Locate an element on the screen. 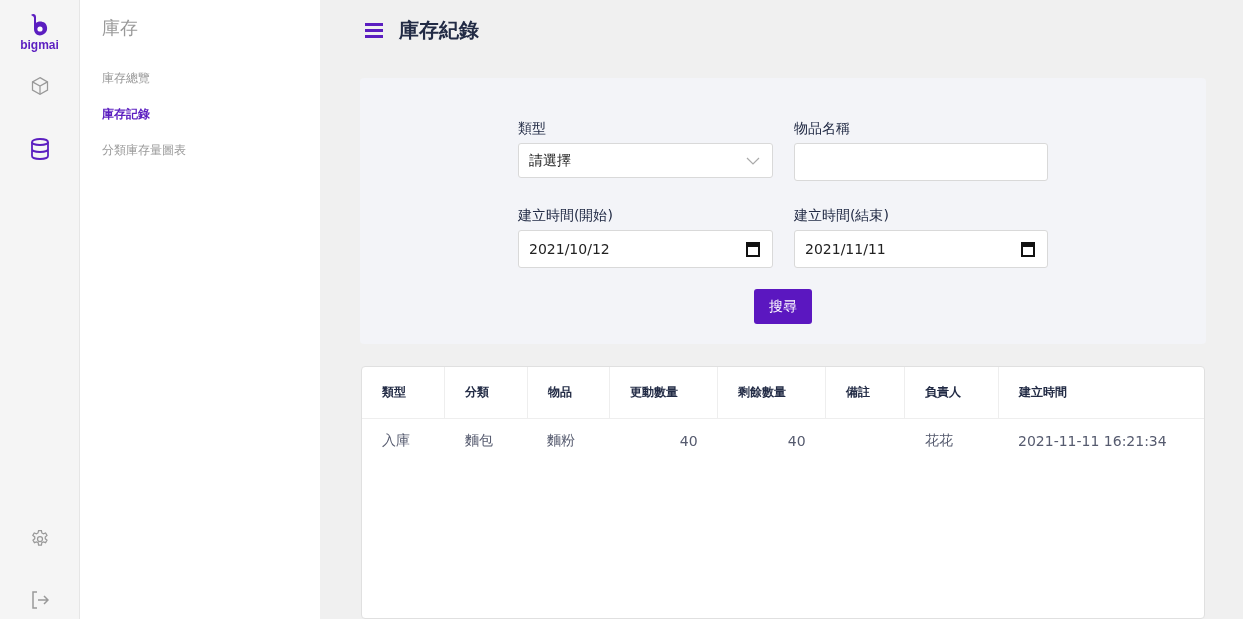 The height and width of the screenshot is (619, 1243). table-cell: 麵包 is located at coordinates (486, 440).